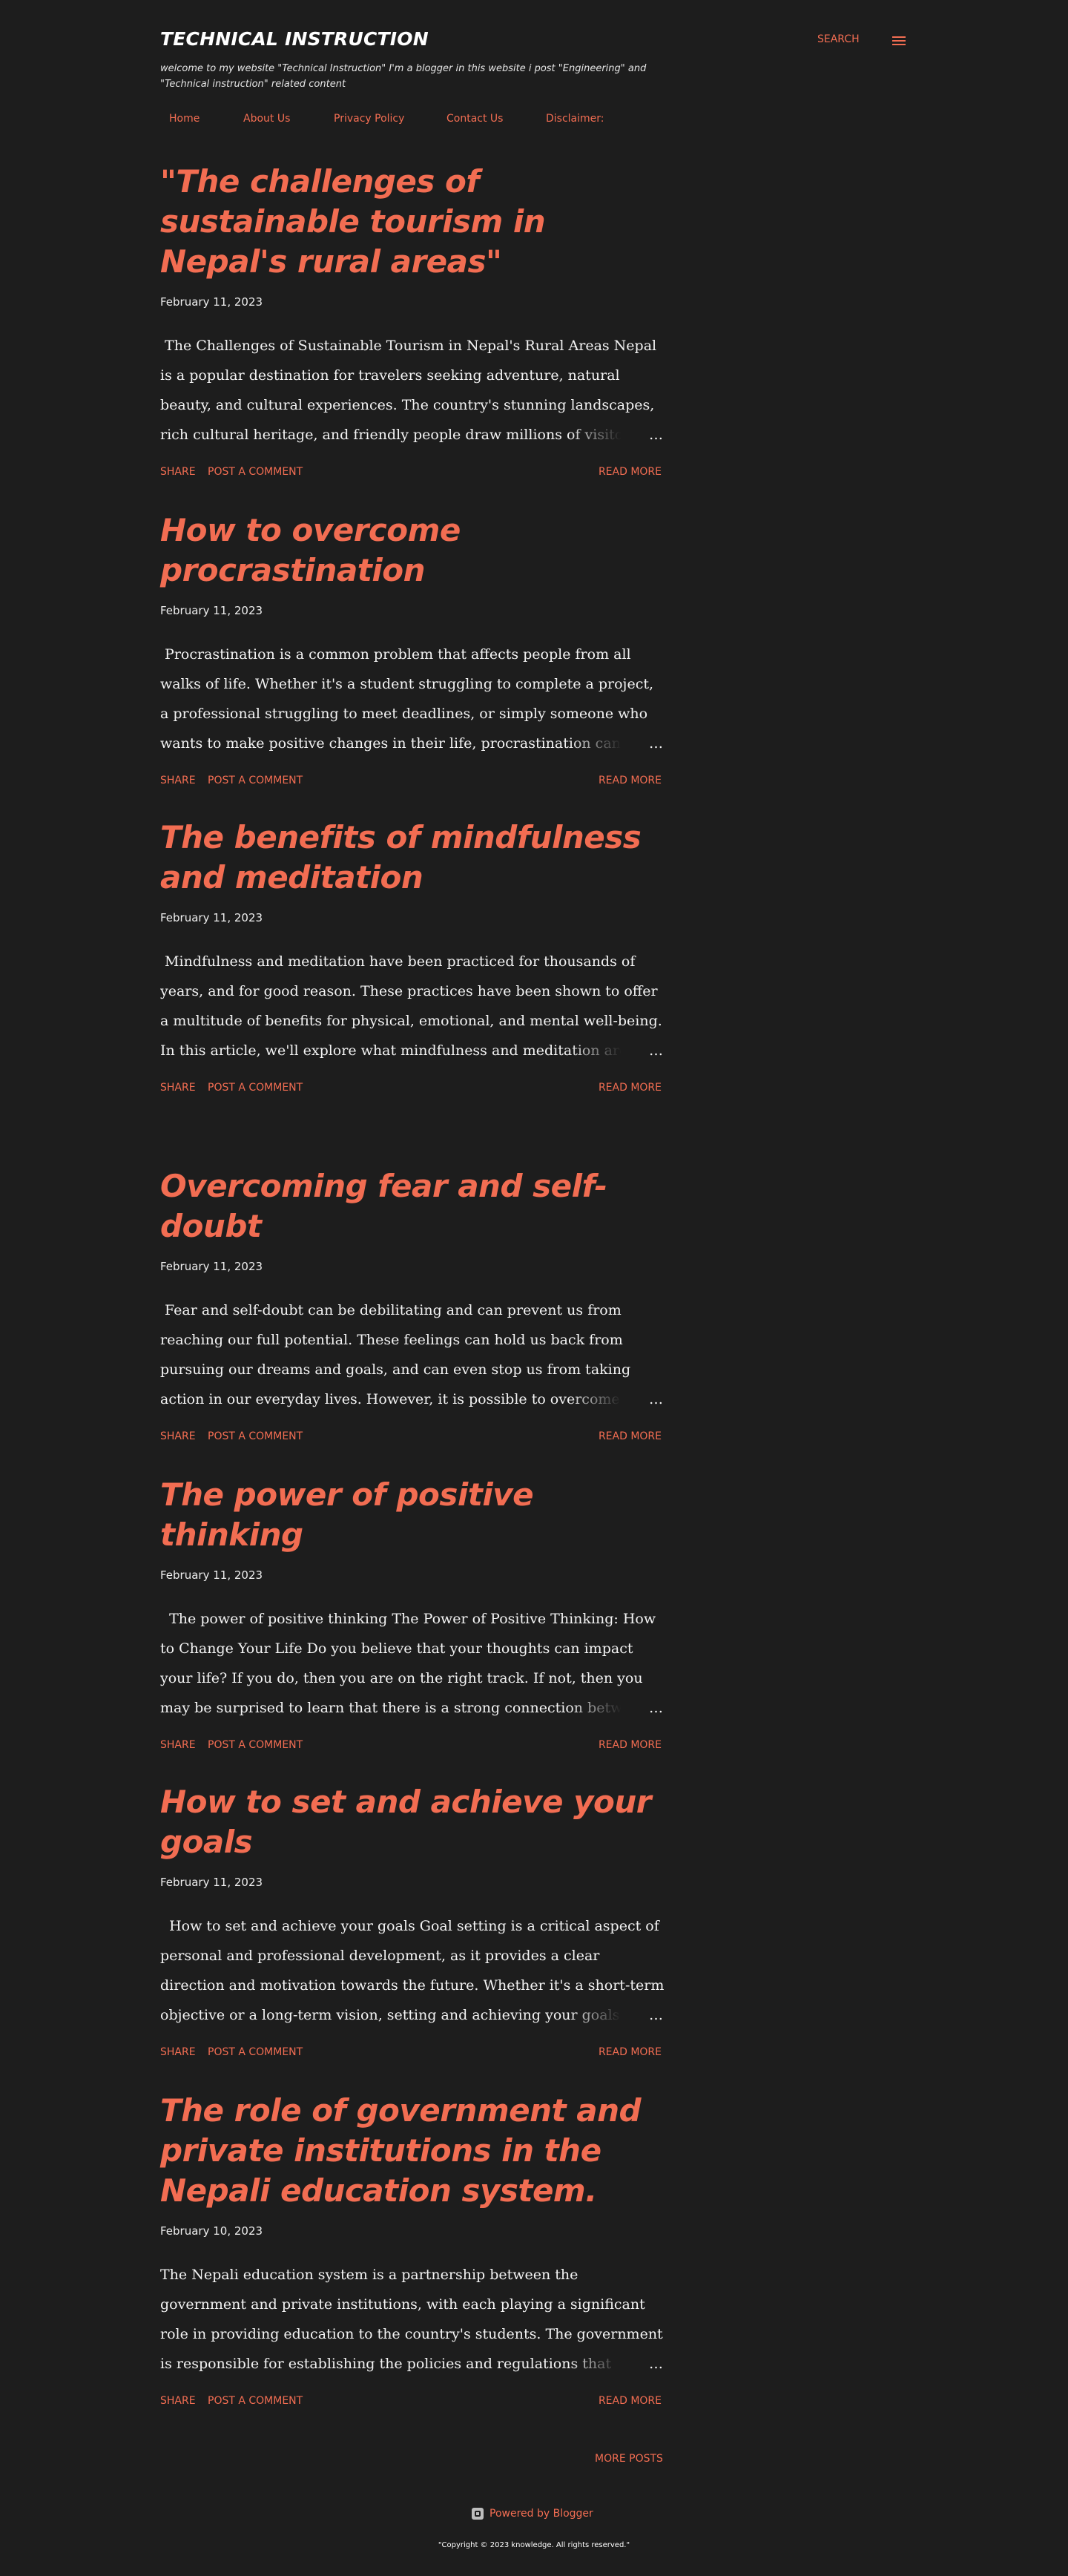 Image resolution: width=1068 pixels, height=2576 pixels. What do you see at coordinates (412, 1515) in the screenshot?
I see `post-title: The power of positive thinking` at bounding box center [412, 1515].